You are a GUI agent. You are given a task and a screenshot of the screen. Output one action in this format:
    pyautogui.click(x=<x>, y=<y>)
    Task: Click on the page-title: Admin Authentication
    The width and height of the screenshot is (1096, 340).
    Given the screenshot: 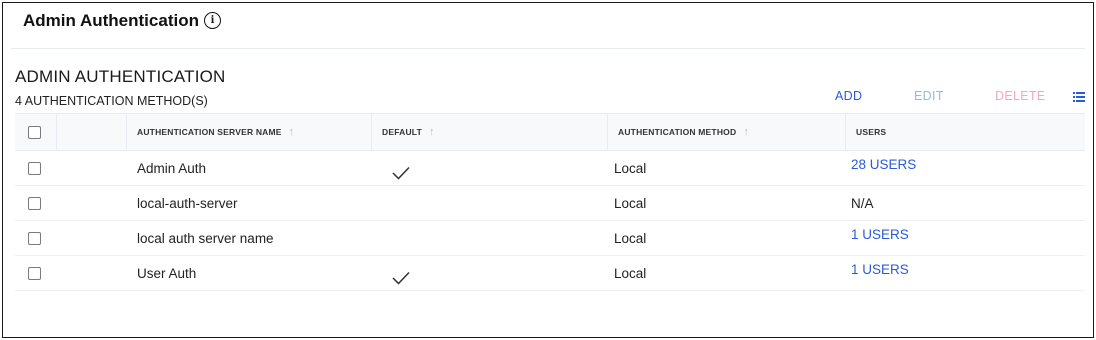 What is the action you would take?
    pyautogui.click(x=111, y=20)
    